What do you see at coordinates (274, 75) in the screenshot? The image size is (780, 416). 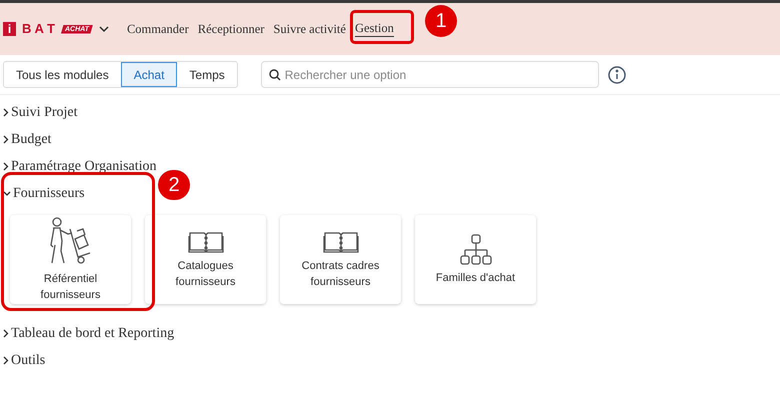 I see `search-icon` at bounding box center [274, 75].